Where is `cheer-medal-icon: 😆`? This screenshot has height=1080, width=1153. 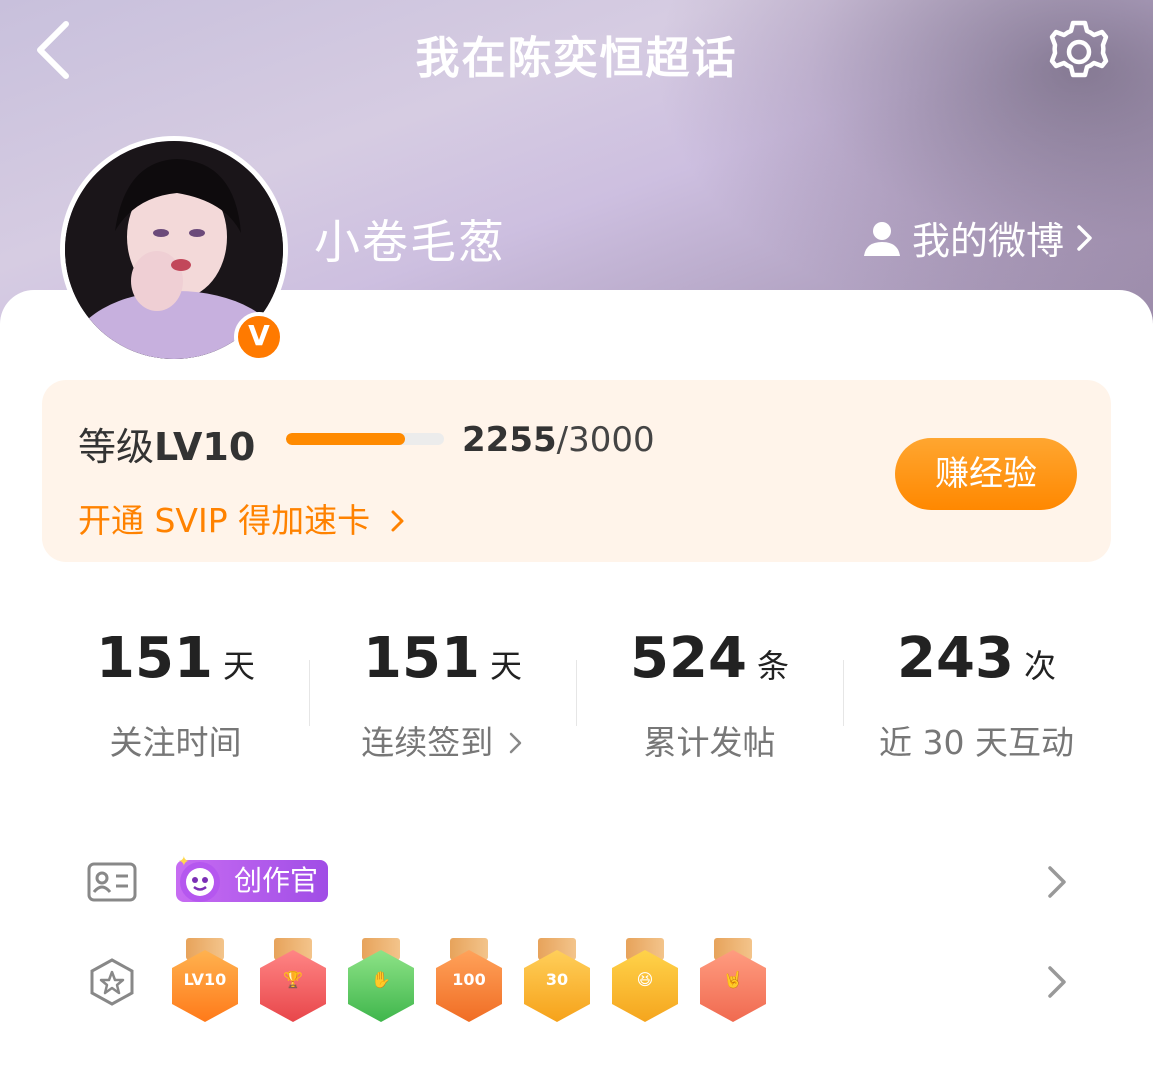 cheer-medal-icon: 😆 is located at coordinates (645, 981).